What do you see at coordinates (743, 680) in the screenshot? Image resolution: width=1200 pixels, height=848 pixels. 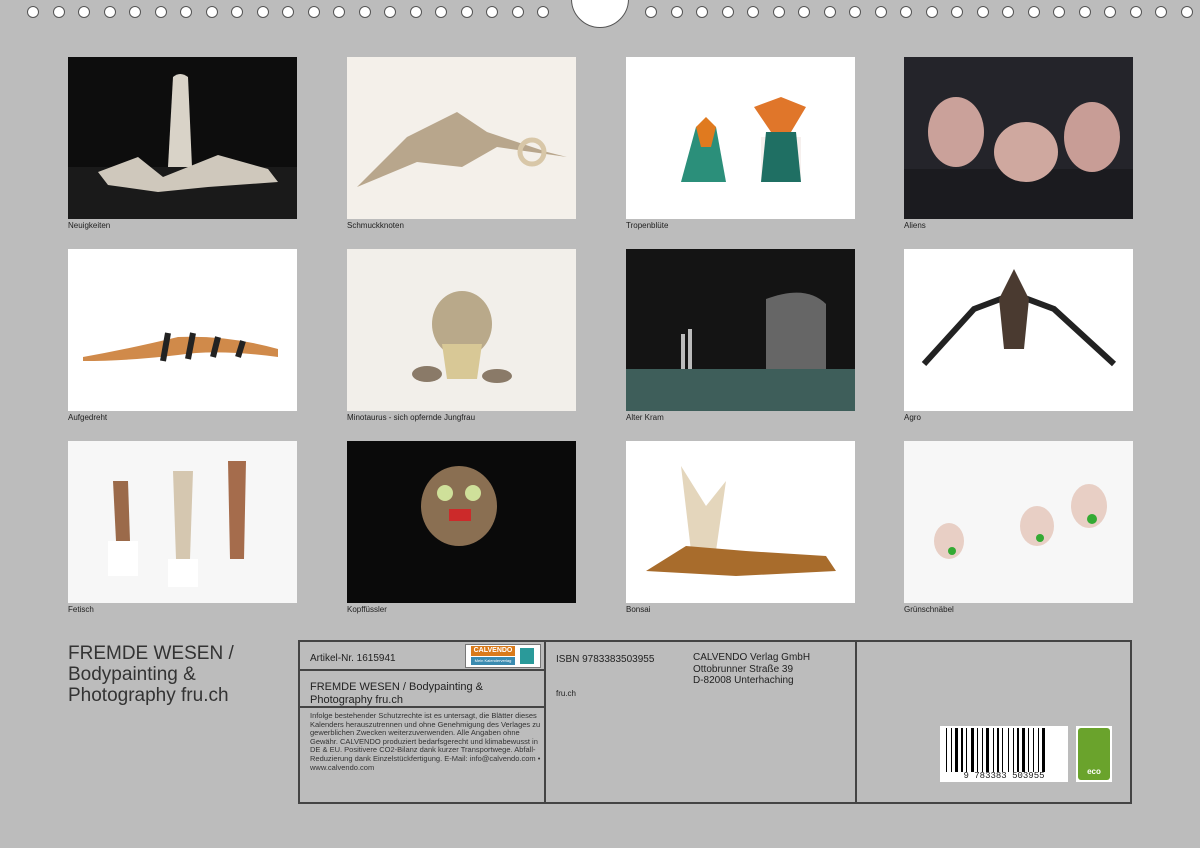 I see `publisher-city: D-82008 Unterhaching` at bounding box center [743, 680].